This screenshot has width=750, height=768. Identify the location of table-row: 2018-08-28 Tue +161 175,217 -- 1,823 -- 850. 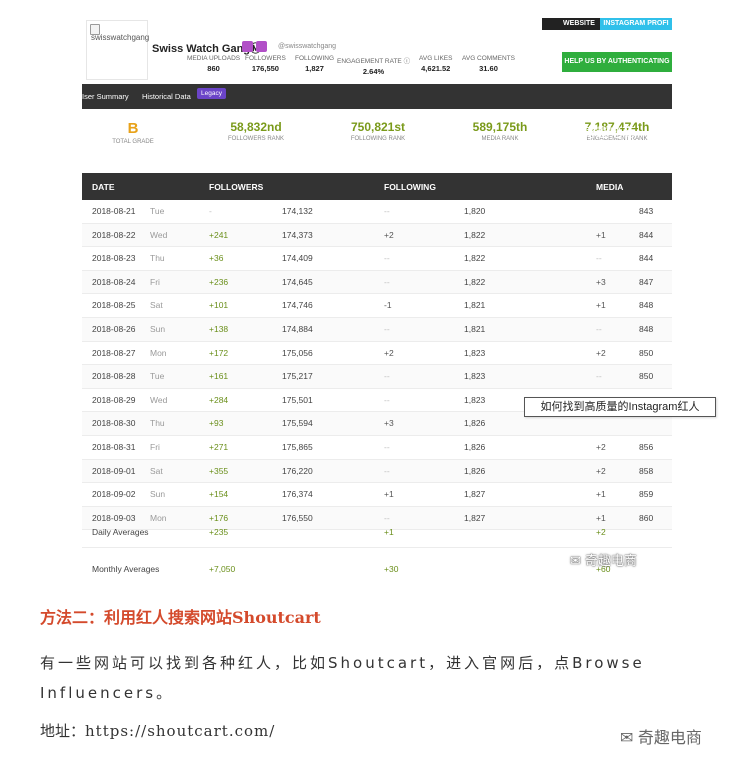
(377, 377).